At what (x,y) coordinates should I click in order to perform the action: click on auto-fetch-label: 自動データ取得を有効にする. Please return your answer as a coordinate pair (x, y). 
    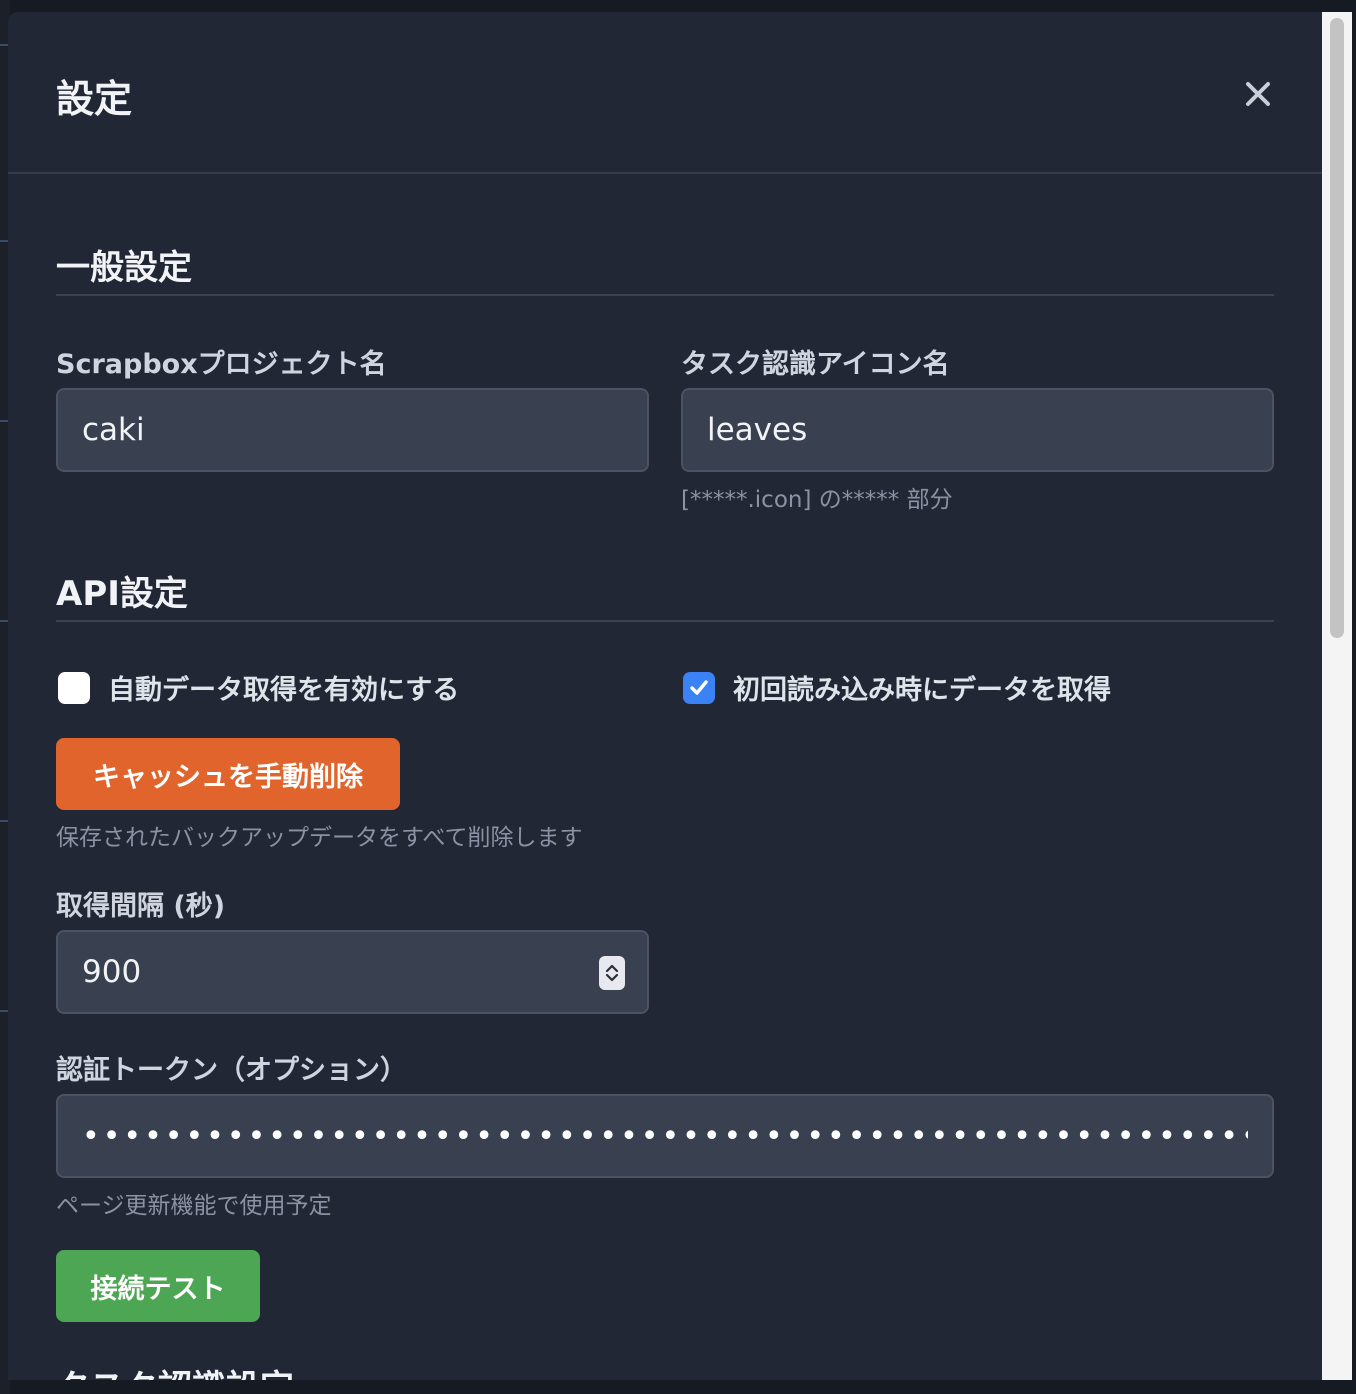
    Looking at the image, I should click on (284, 690).